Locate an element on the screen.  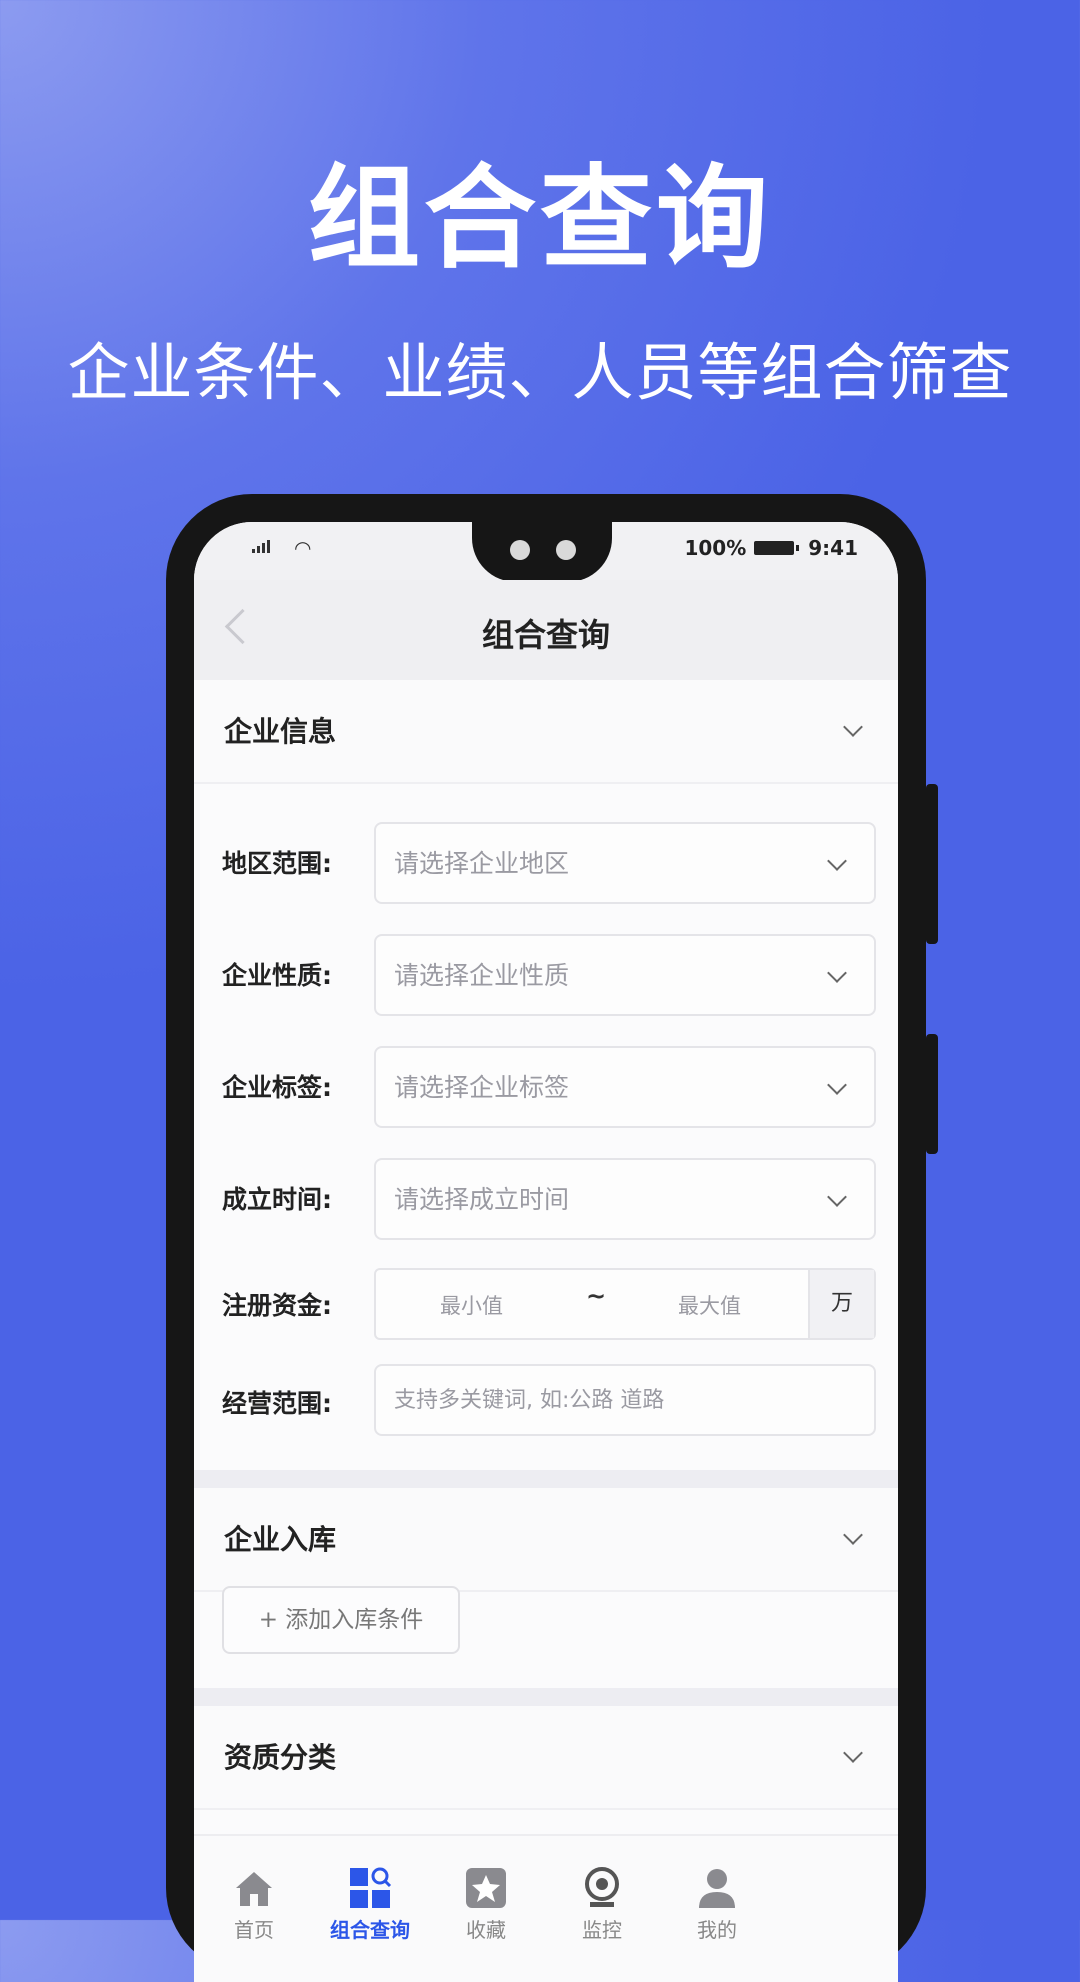
camera-notch is located at coordinates (542, 552).